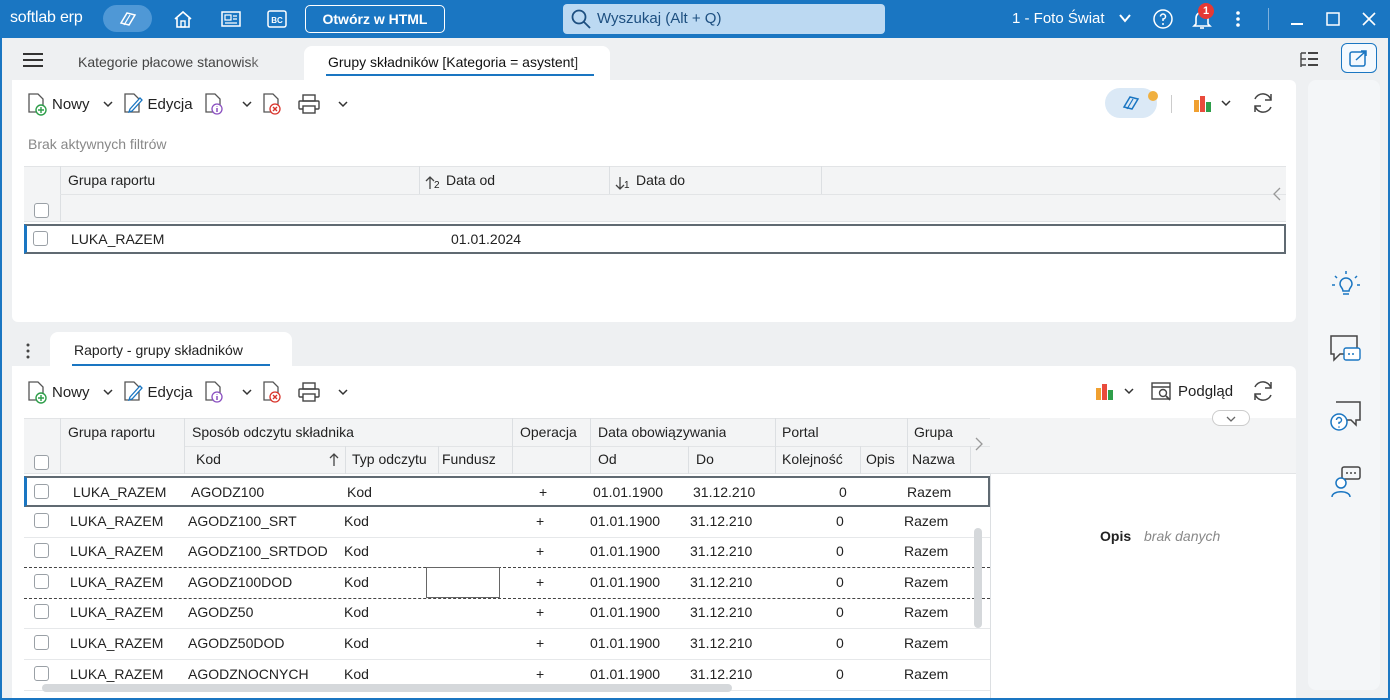  What do you see at coordinates (387, 688) in the screenshot?
I see `horizontal-scrollbar` at bounding box center [387, 688].